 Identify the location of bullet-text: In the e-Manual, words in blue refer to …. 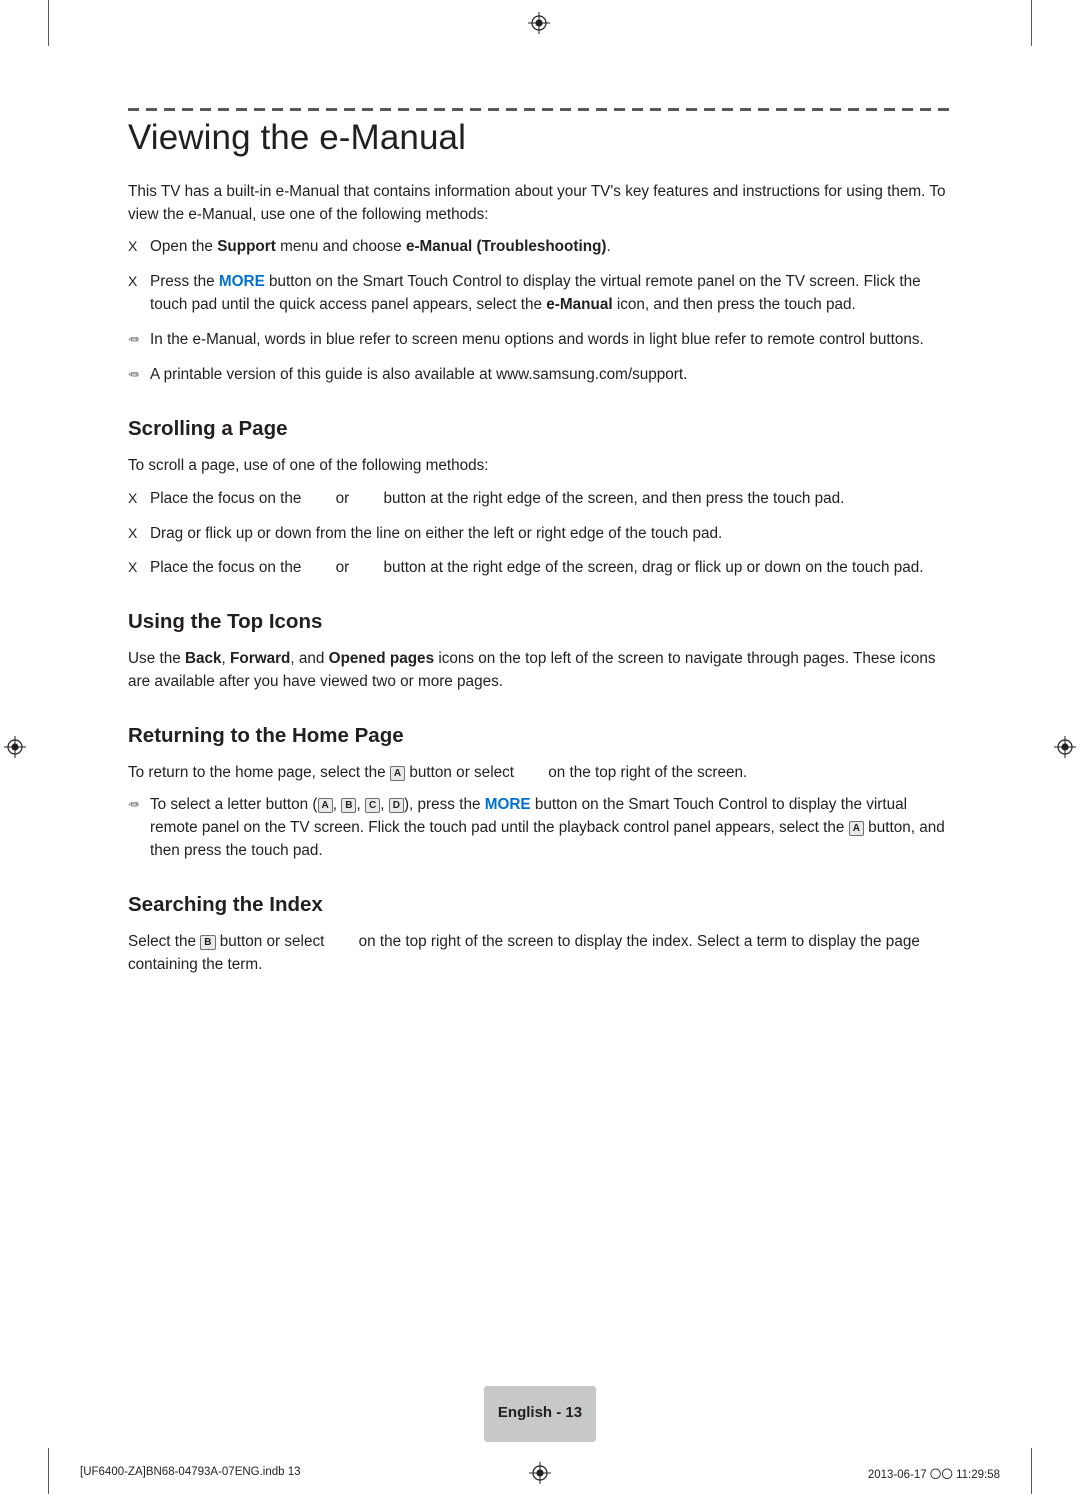
(537, 340).